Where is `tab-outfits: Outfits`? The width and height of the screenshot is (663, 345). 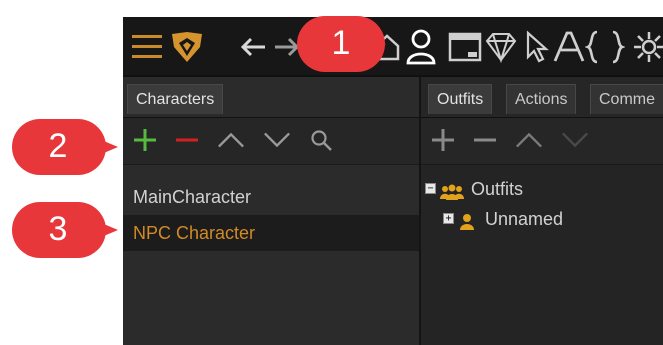 tab-outfits: Outfits is located at coordinates (460, 99).